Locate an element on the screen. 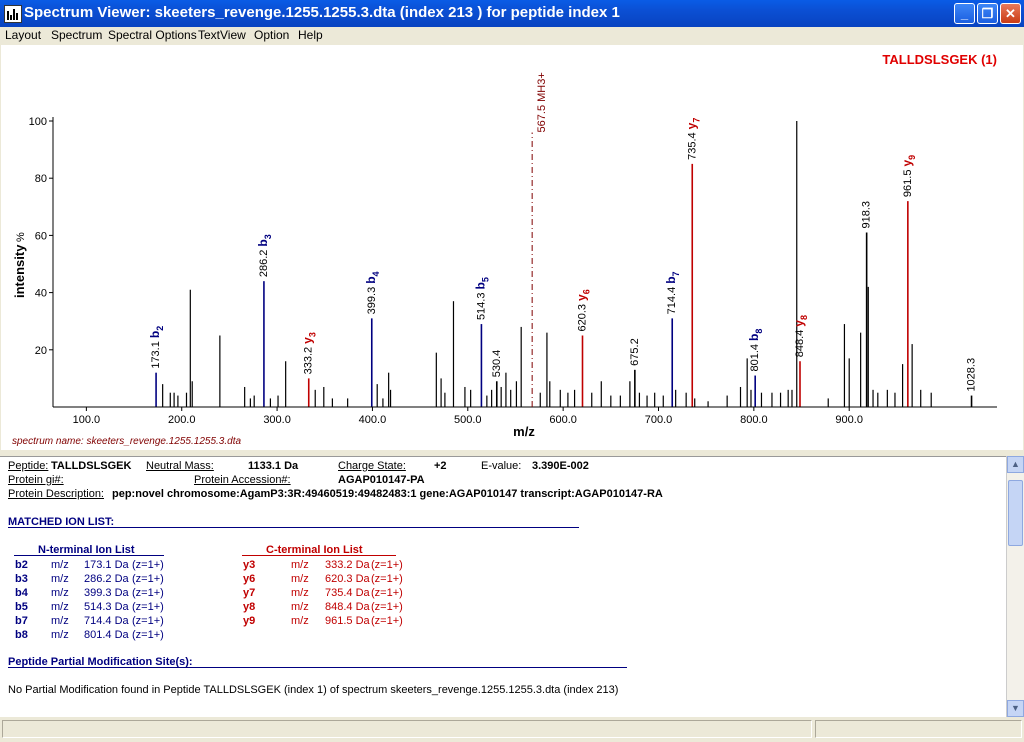 Image resolution: width=1024 pixels, height=742 pixels. peak-mz-label: 1028.3 is located at coordinates (972, 375).